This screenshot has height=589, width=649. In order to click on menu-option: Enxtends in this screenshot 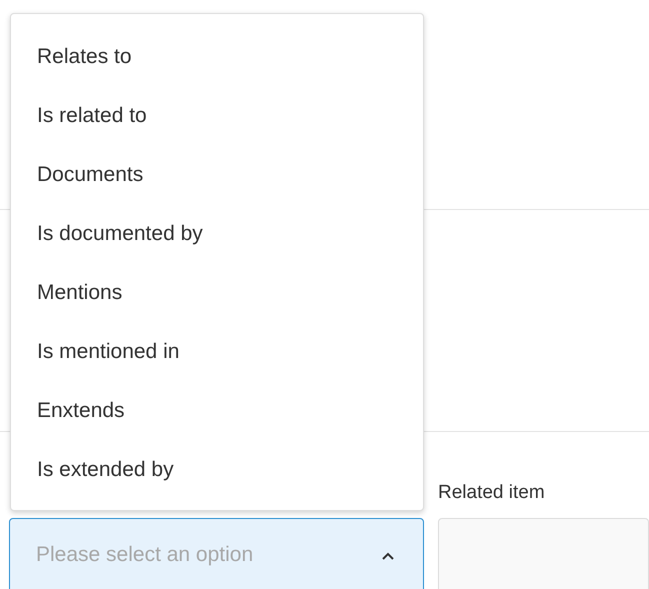, I will do `click(217, 411)`.